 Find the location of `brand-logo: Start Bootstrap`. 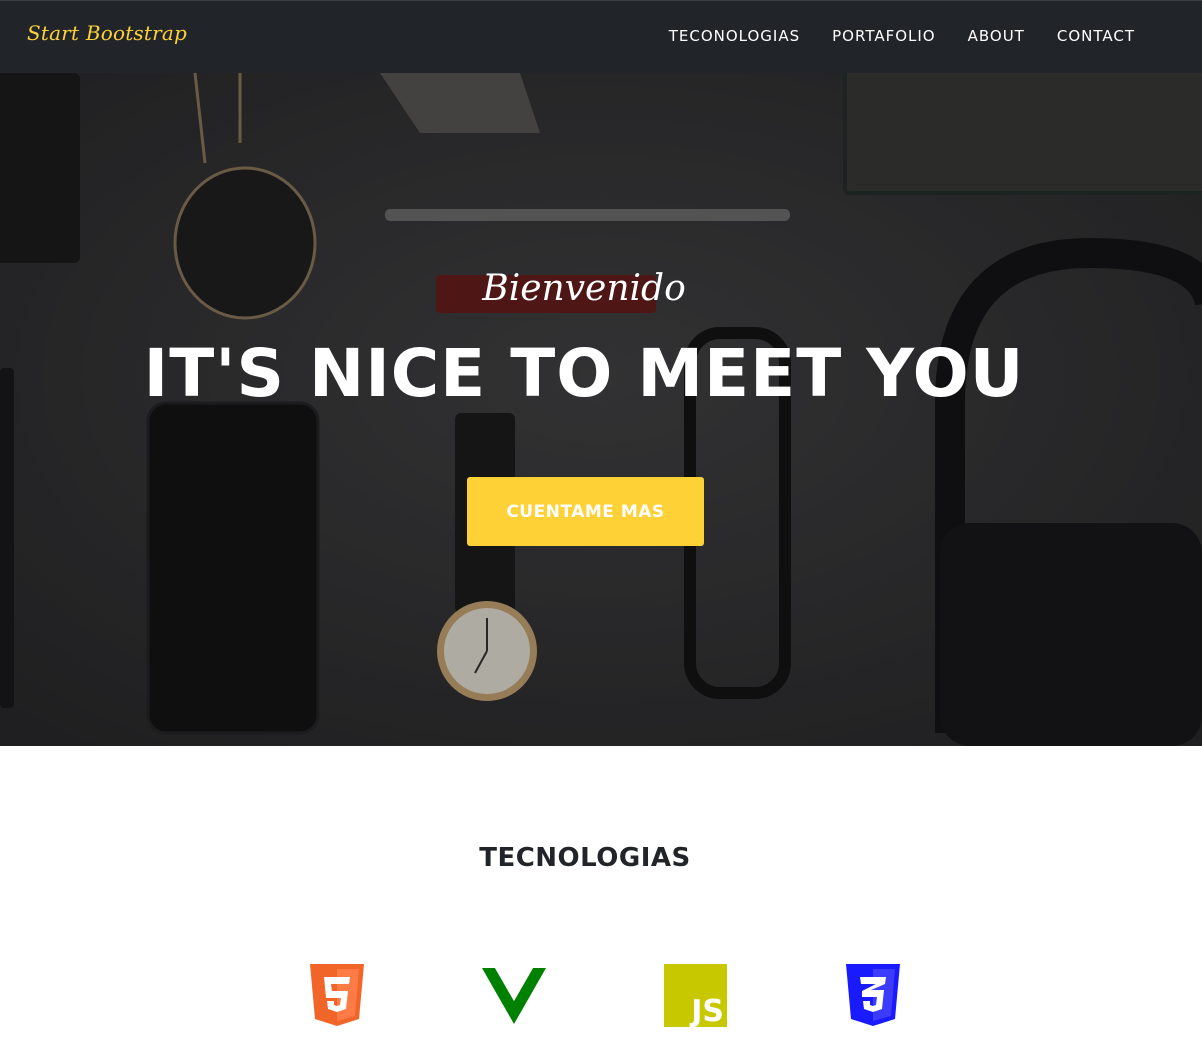

brand-logo: Start Bootstrap is located at coordinates (107, 33).